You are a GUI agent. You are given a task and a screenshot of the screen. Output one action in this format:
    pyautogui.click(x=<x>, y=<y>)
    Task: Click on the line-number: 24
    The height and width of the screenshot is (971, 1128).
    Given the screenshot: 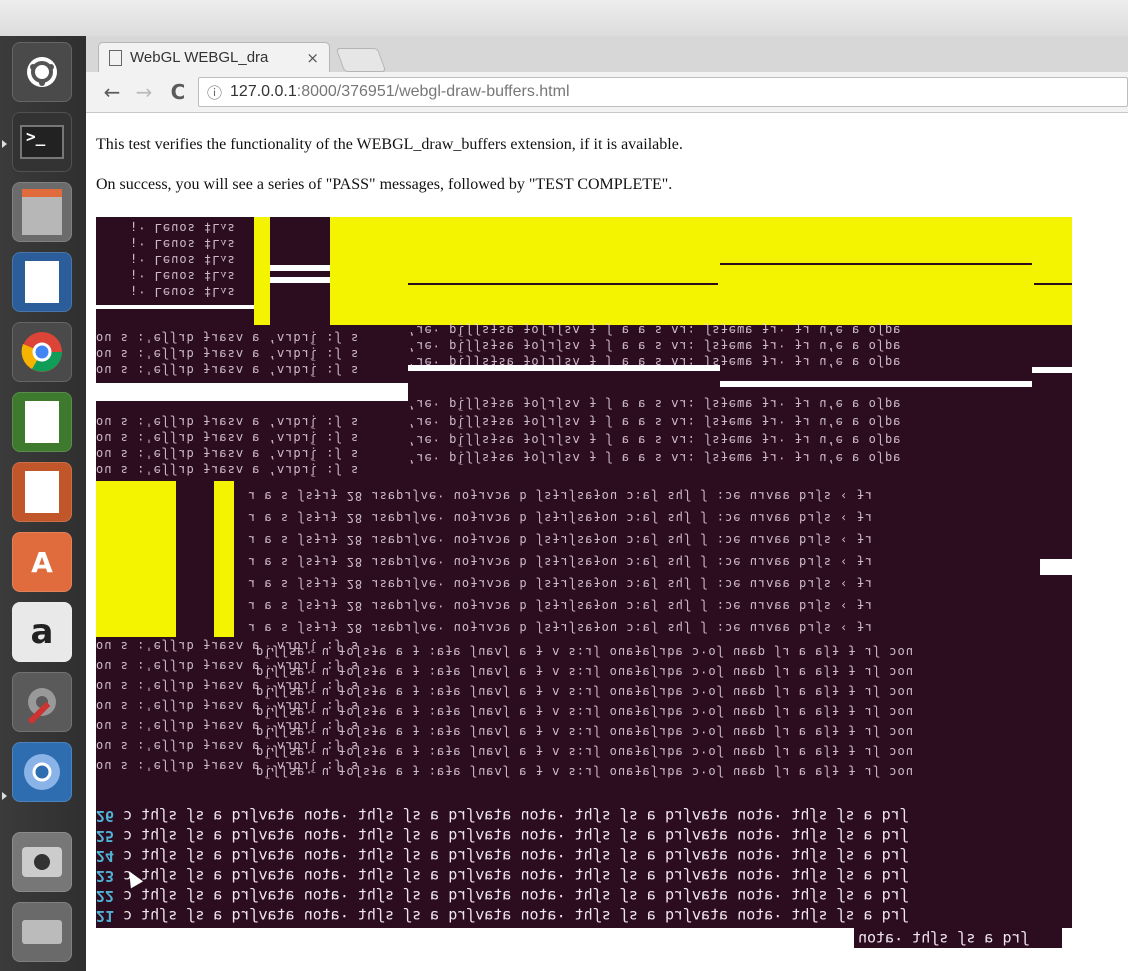 What is the action you would take?
    pyautogui.click(x=105, y=856)
    